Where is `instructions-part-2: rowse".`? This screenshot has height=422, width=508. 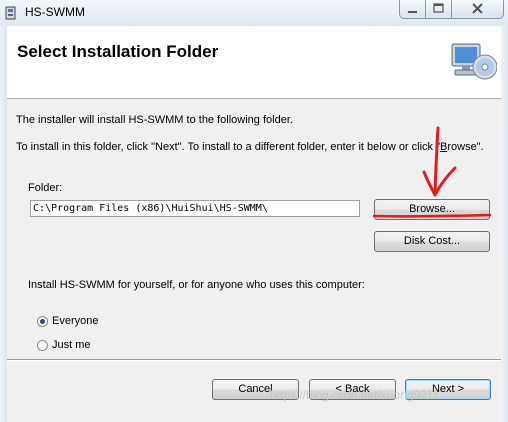 instructions-part-2: rowse". is located at coordinates (465, 147).